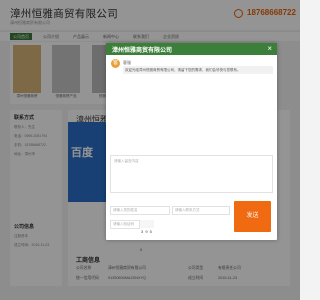  Describe the element at coordinates (125, 224) in the screenshot. I see `captcha-field: 请输入验证码` at that location.